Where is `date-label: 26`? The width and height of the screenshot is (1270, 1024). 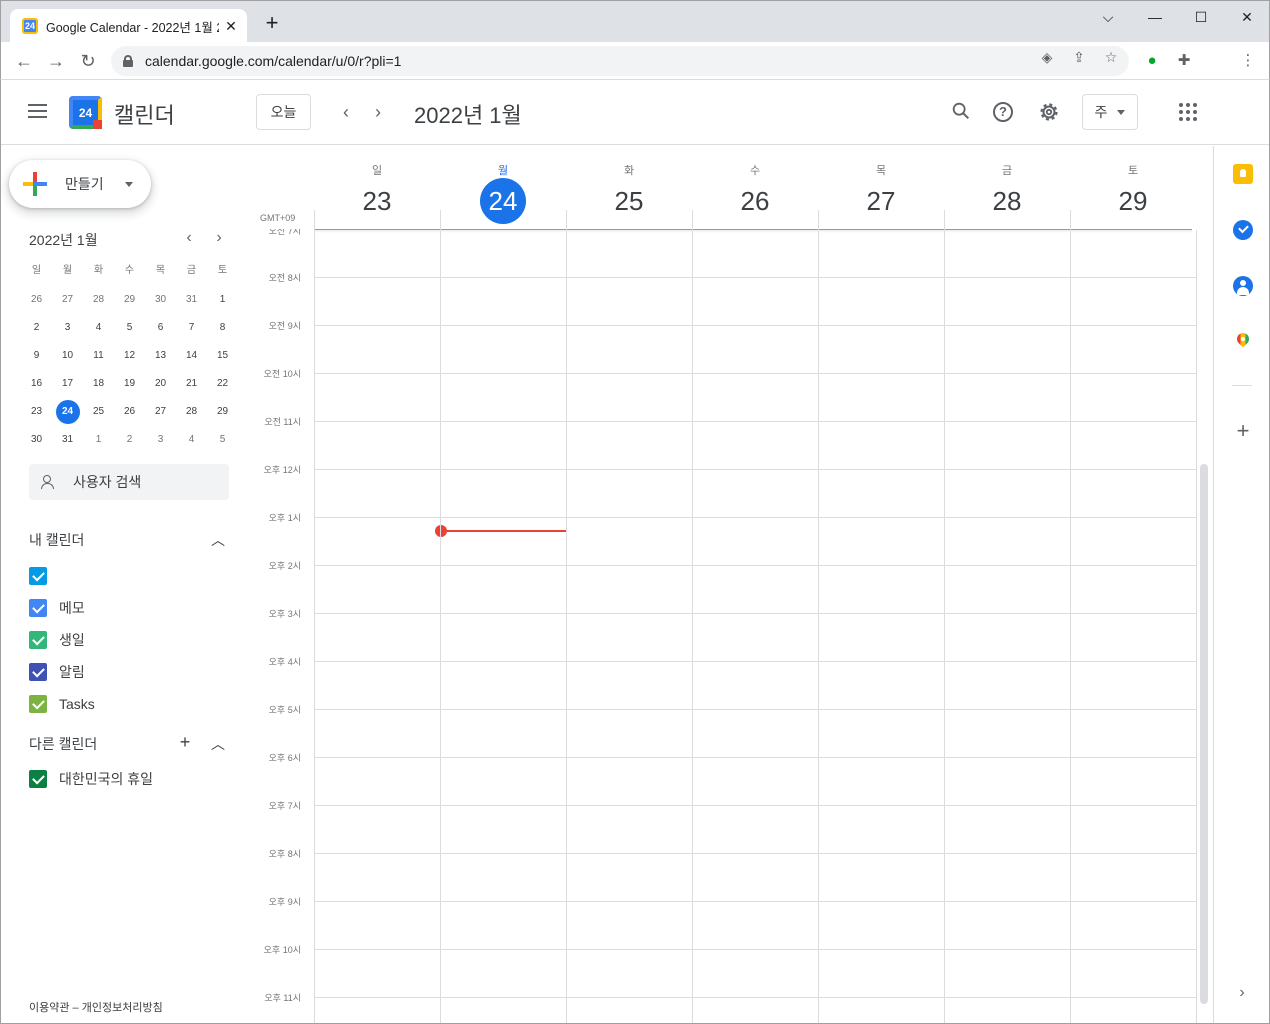
date-label: 26 is located at coordinates (755, 201).